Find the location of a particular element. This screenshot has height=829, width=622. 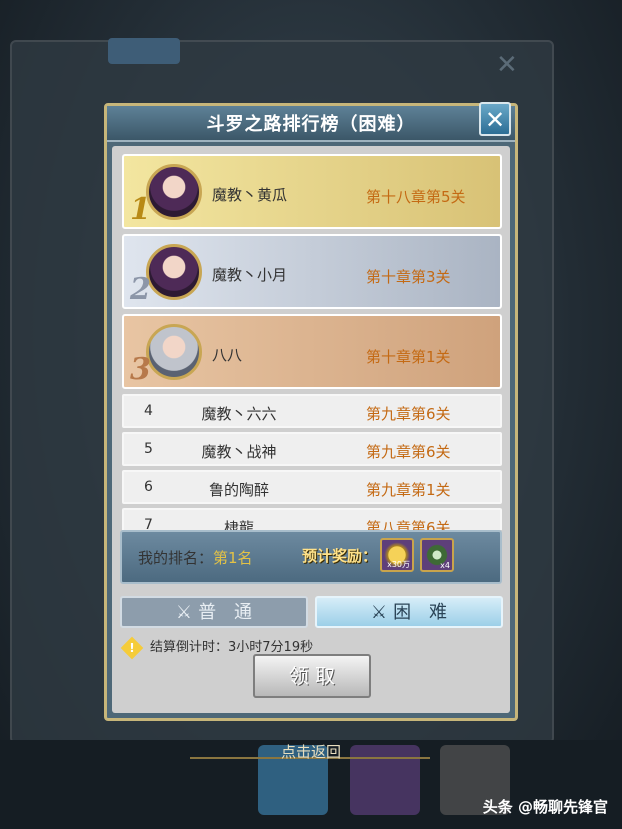

list-name: 魔教丶六六 is located at coordinates (239, 414).